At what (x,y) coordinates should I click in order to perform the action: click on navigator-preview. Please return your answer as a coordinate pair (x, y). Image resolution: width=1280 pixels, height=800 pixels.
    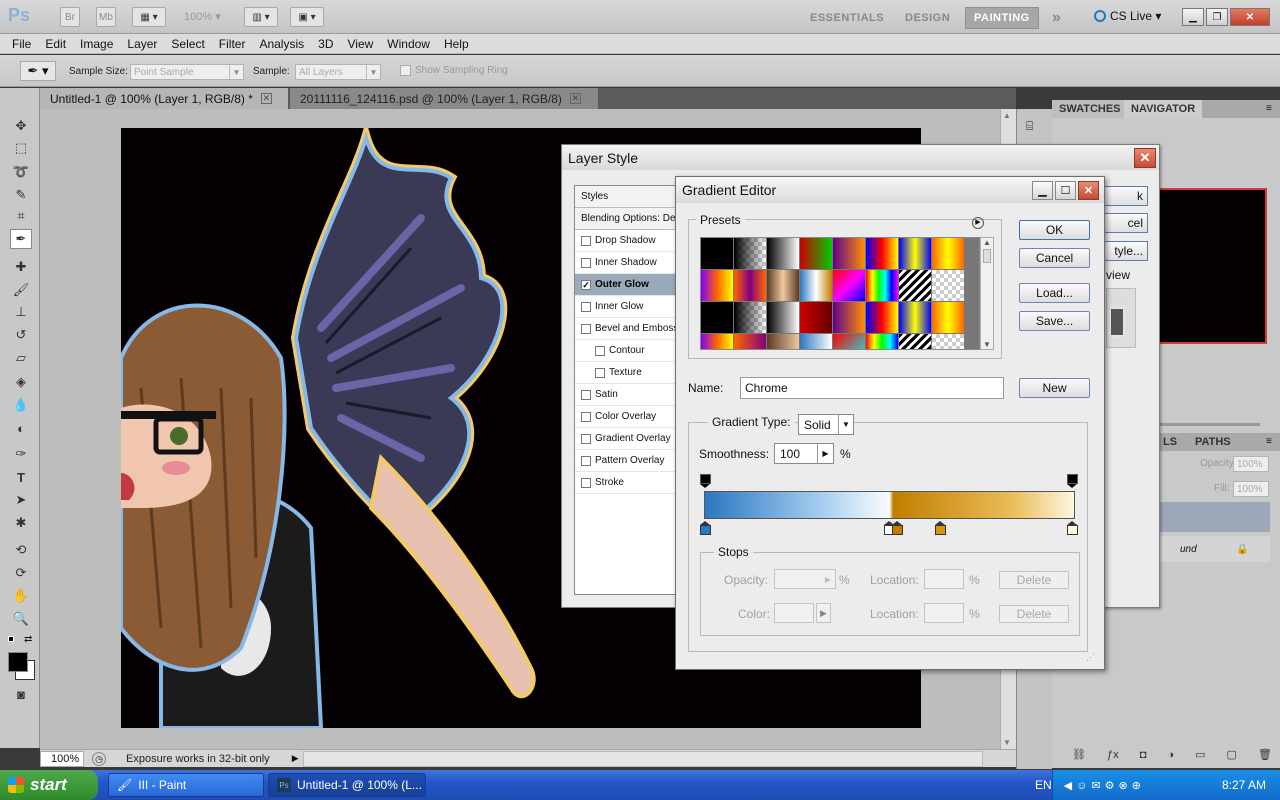
    Looking at the image, I should click on (1212, 266).